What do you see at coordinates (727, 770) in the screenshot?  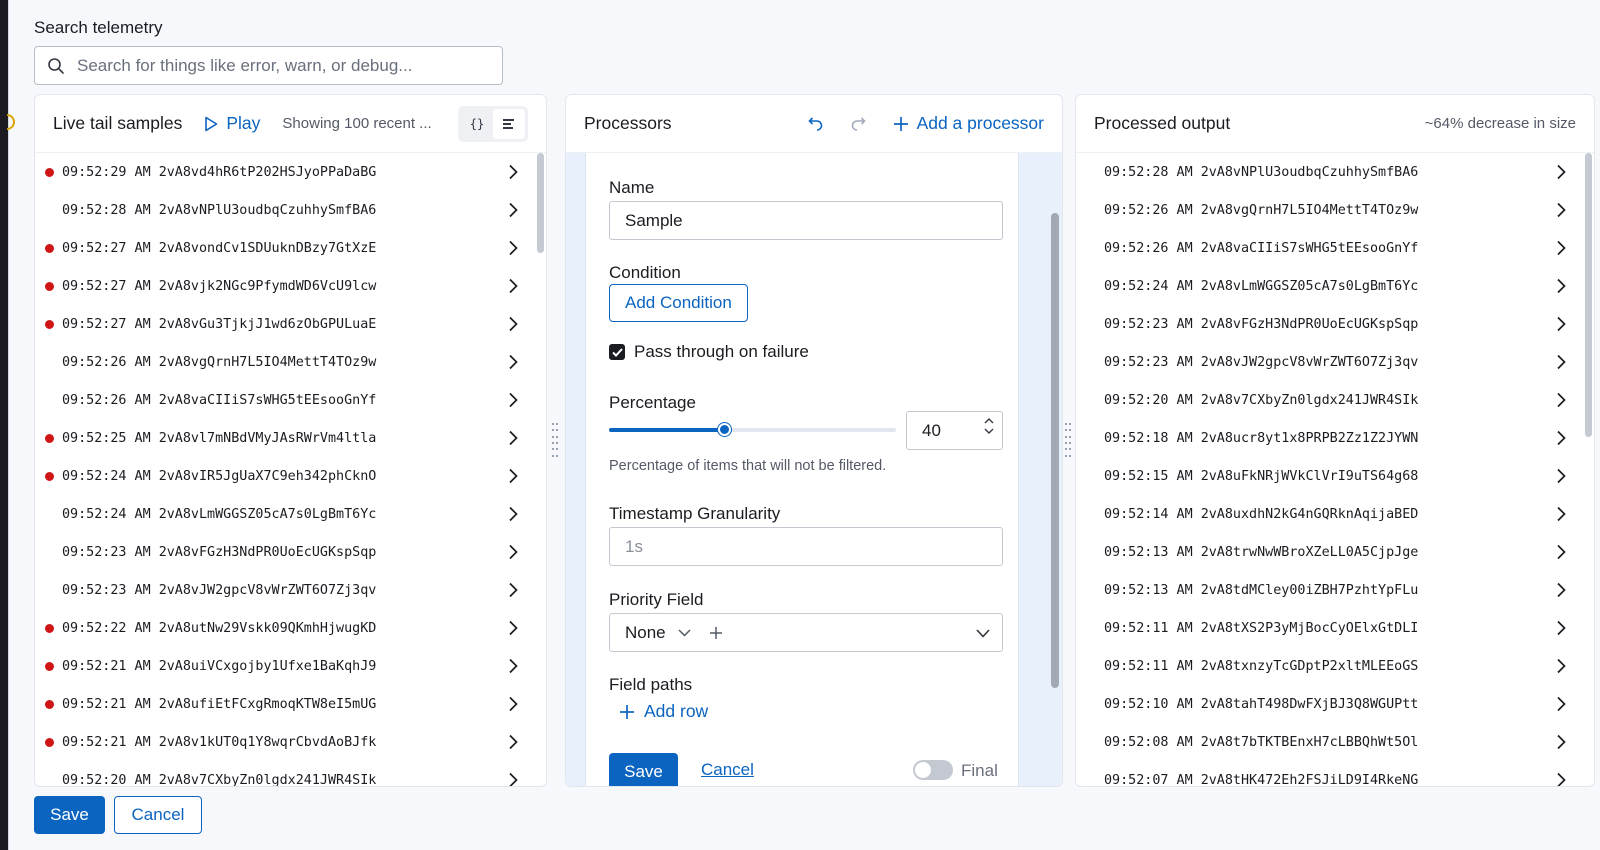 I see `processor-cancel-link: Cancel` at bounding box center [727, 770].